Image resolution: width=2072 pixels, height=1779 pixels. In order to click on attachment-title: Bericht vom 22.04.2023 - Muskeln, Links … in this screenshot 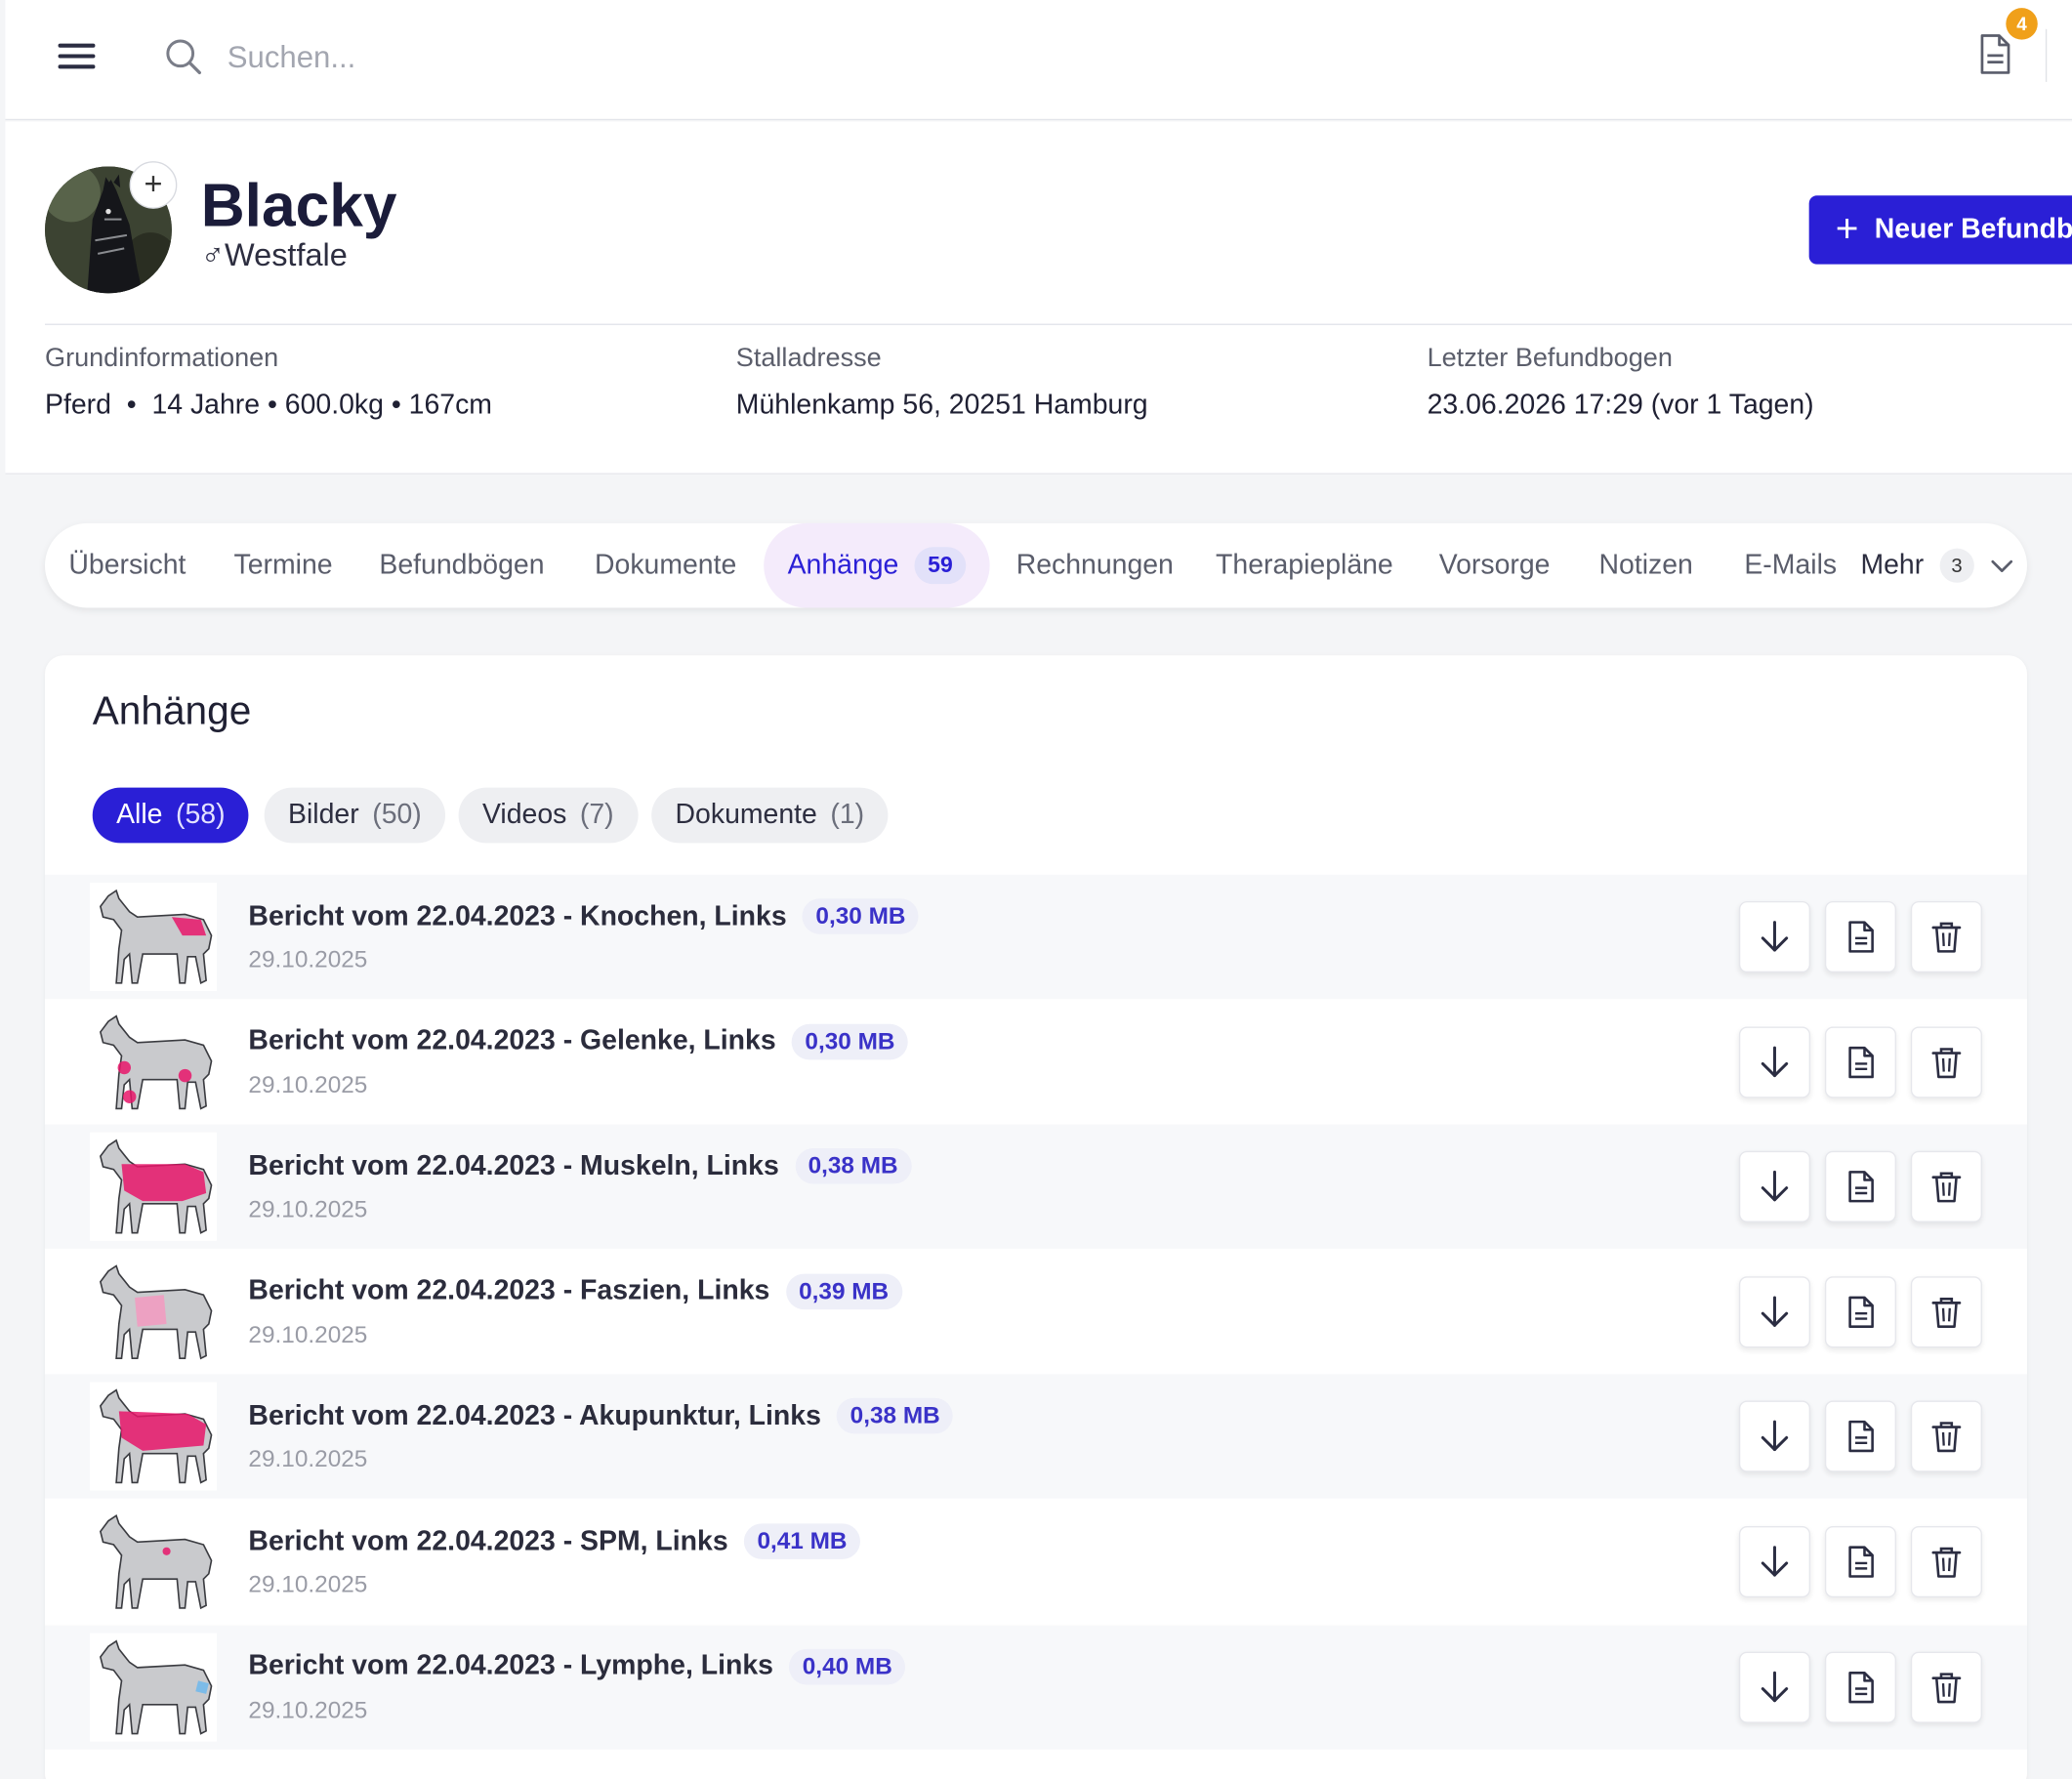, I will do `click(580, 1166)`.